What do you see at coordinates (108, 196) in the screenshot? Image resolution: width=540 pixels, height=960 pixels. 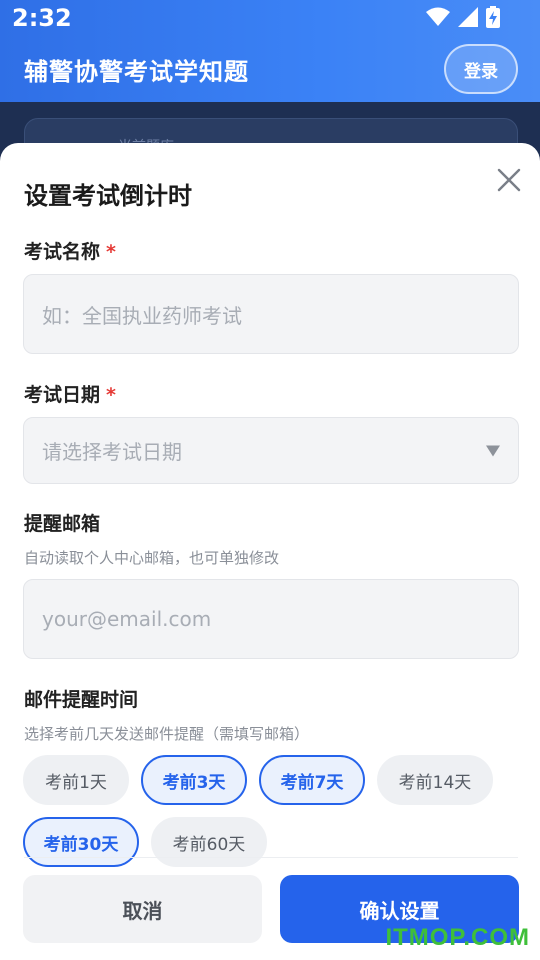 I see `sheet-title: 设置考试倒计时` at bounding box center [108, 196].